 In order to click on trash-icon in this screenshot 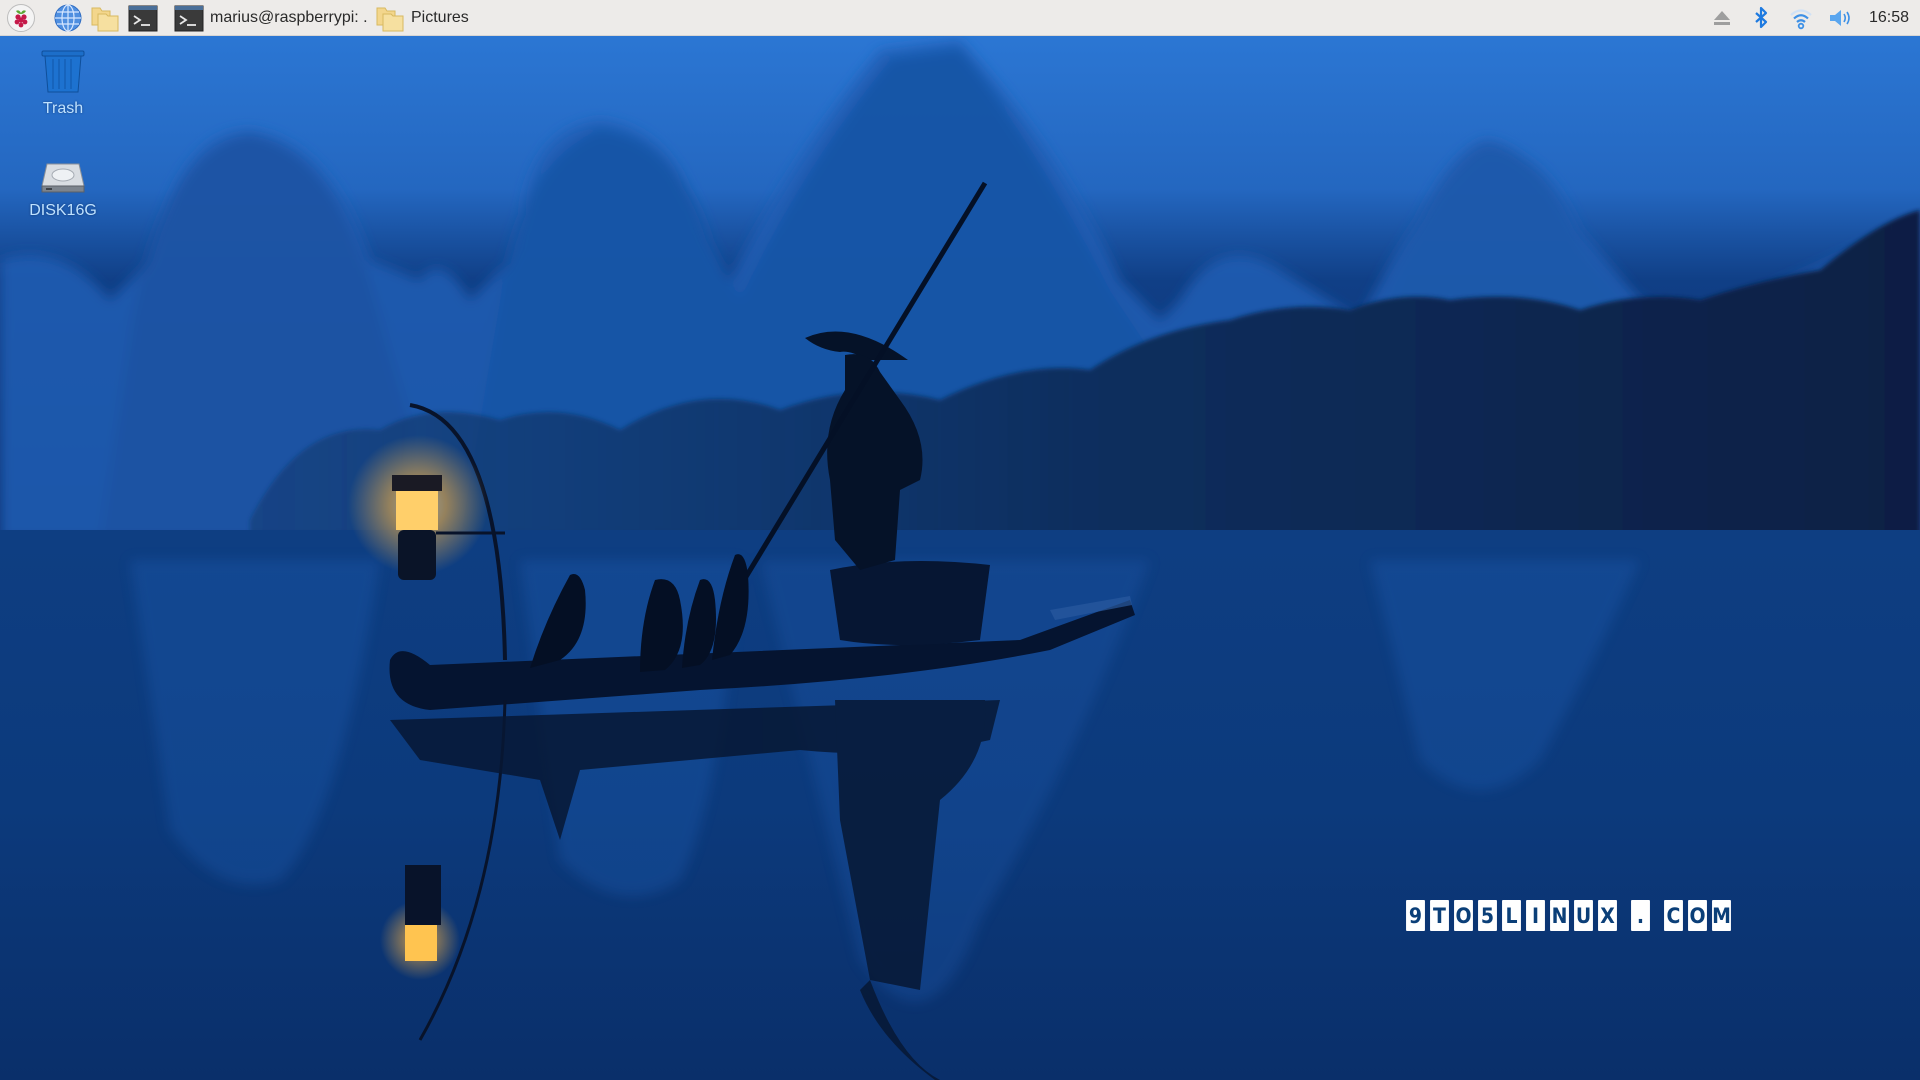, I will do `click(63, 71)`.